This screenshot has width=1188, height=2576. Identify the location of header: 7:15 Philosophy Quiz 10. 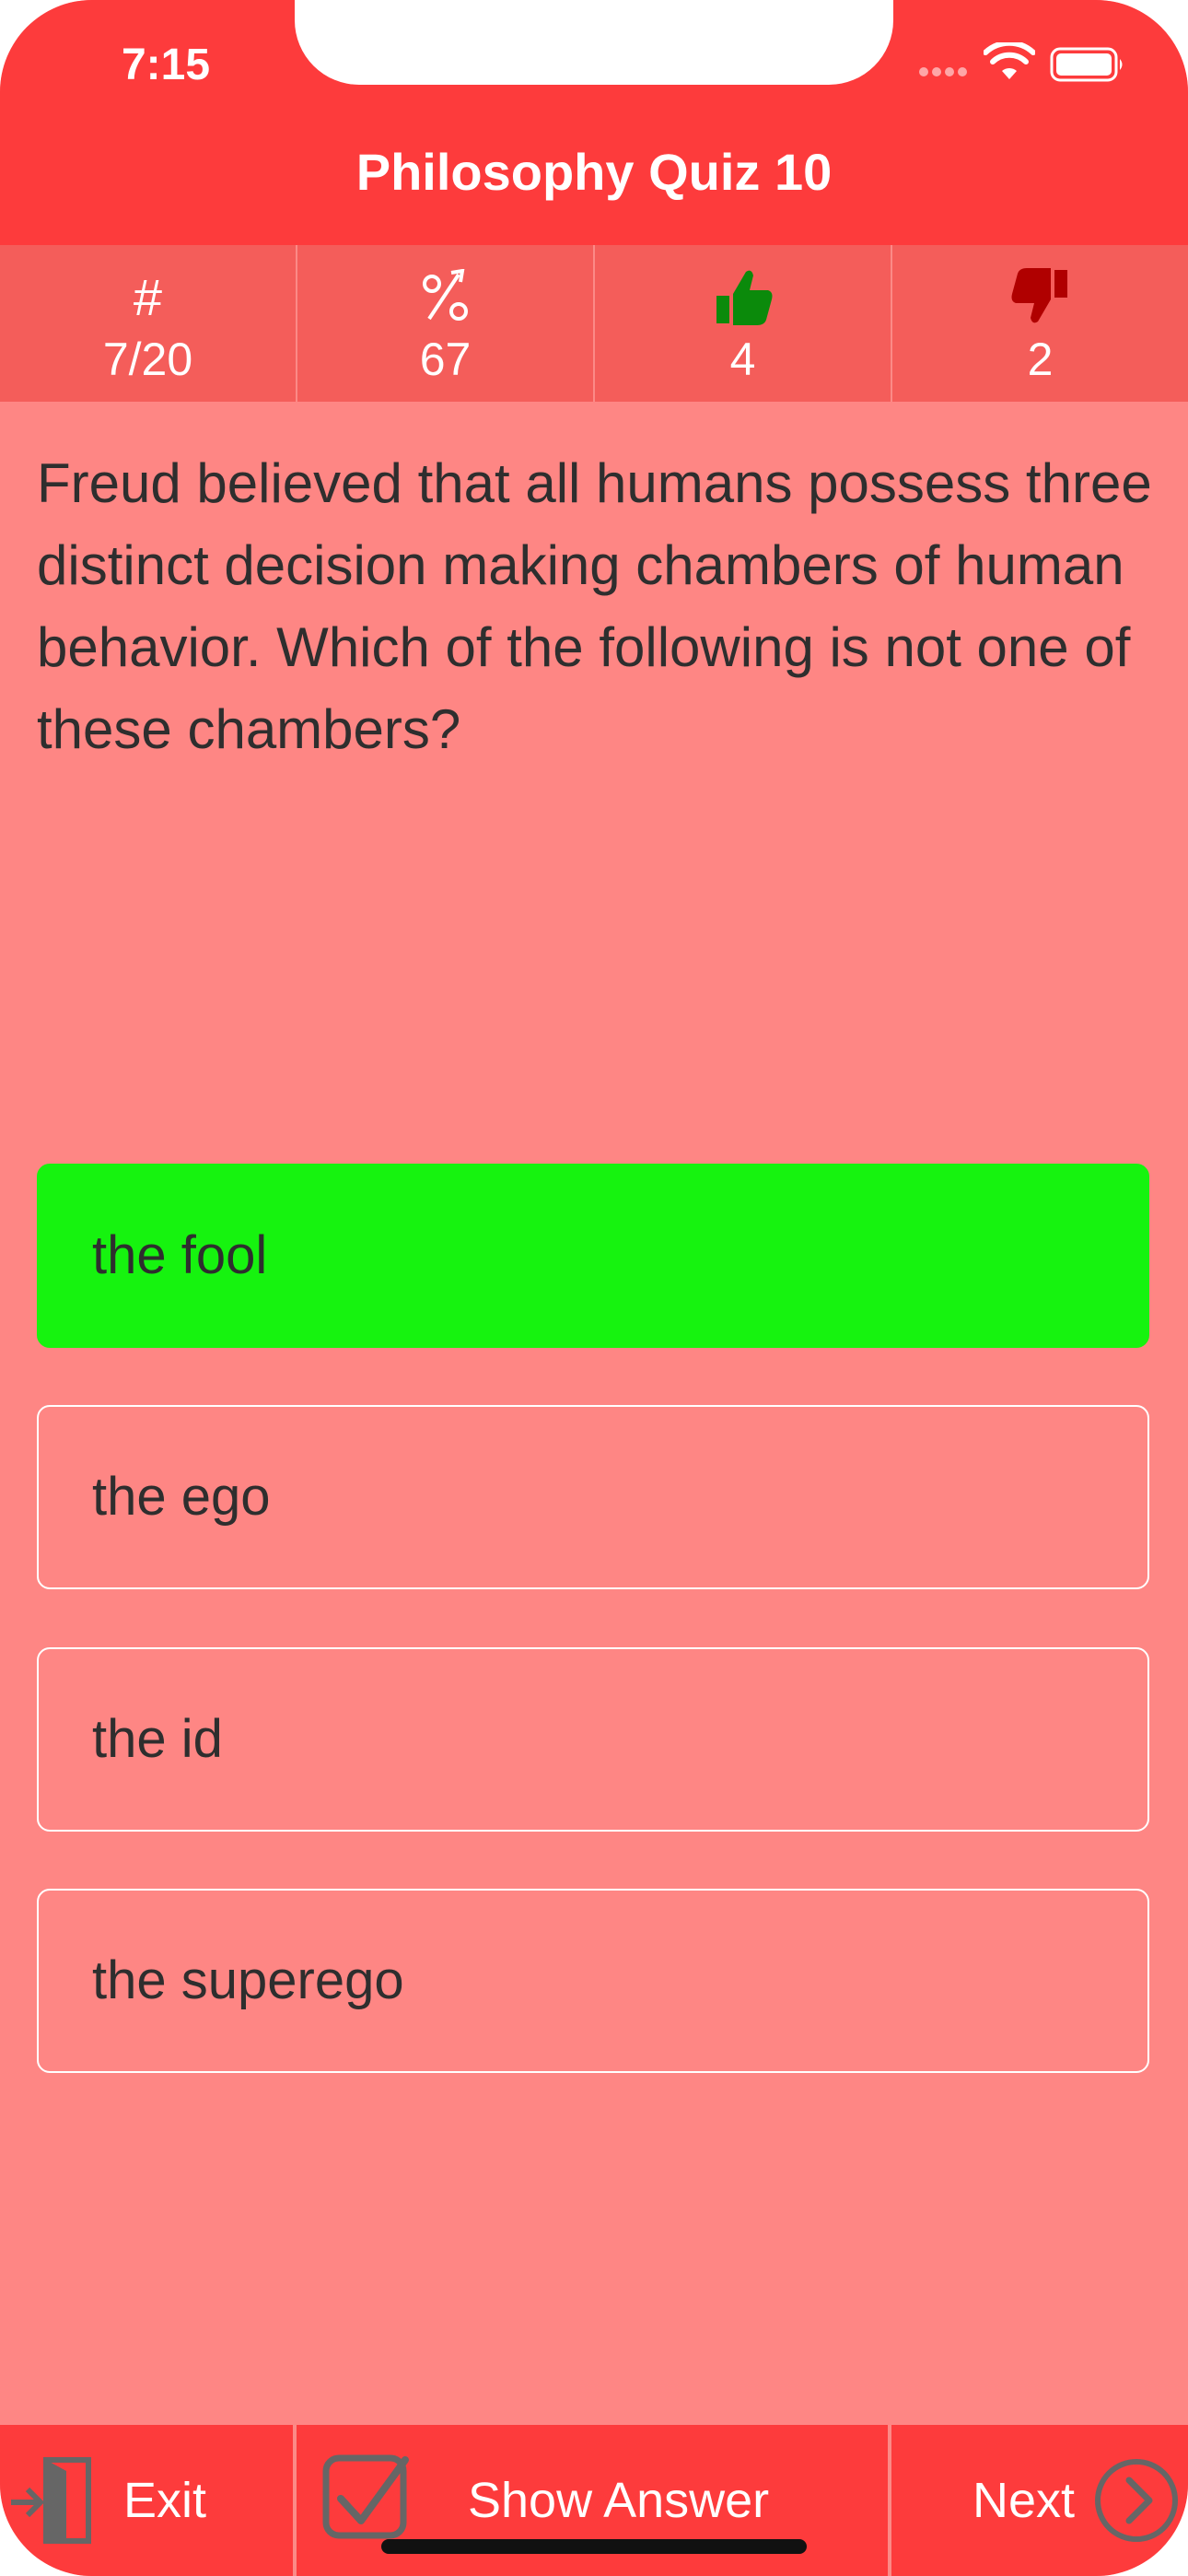
(594, 122).